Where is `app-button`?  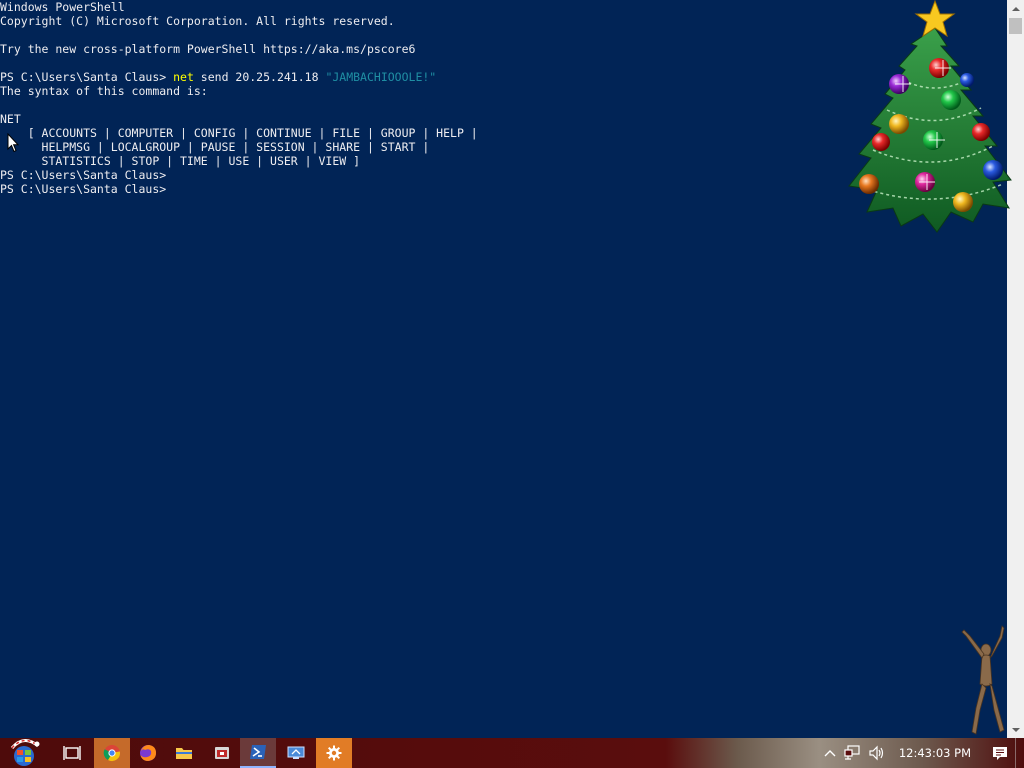
app-button is located at coordinates (222, 753).